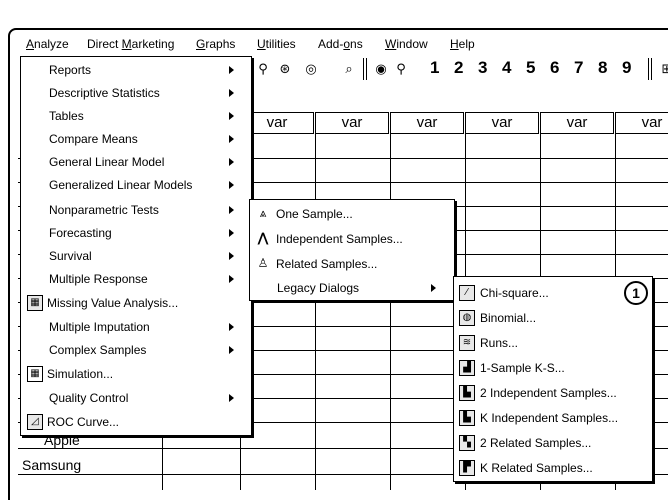 Image resolution: width=668 pixels, height=500 pixels. I want to click on binomial-icon: ◍, so click(467, 318).